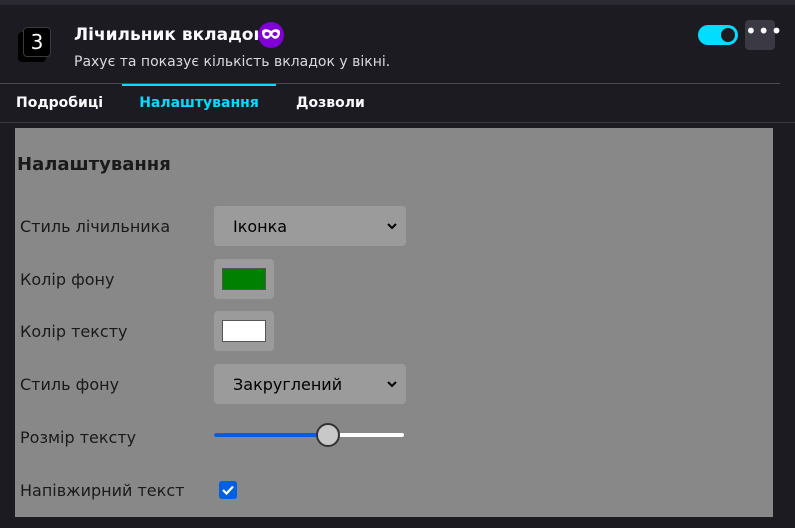  I want to click on bg-style-value: Закруглений, so click(288, 384).